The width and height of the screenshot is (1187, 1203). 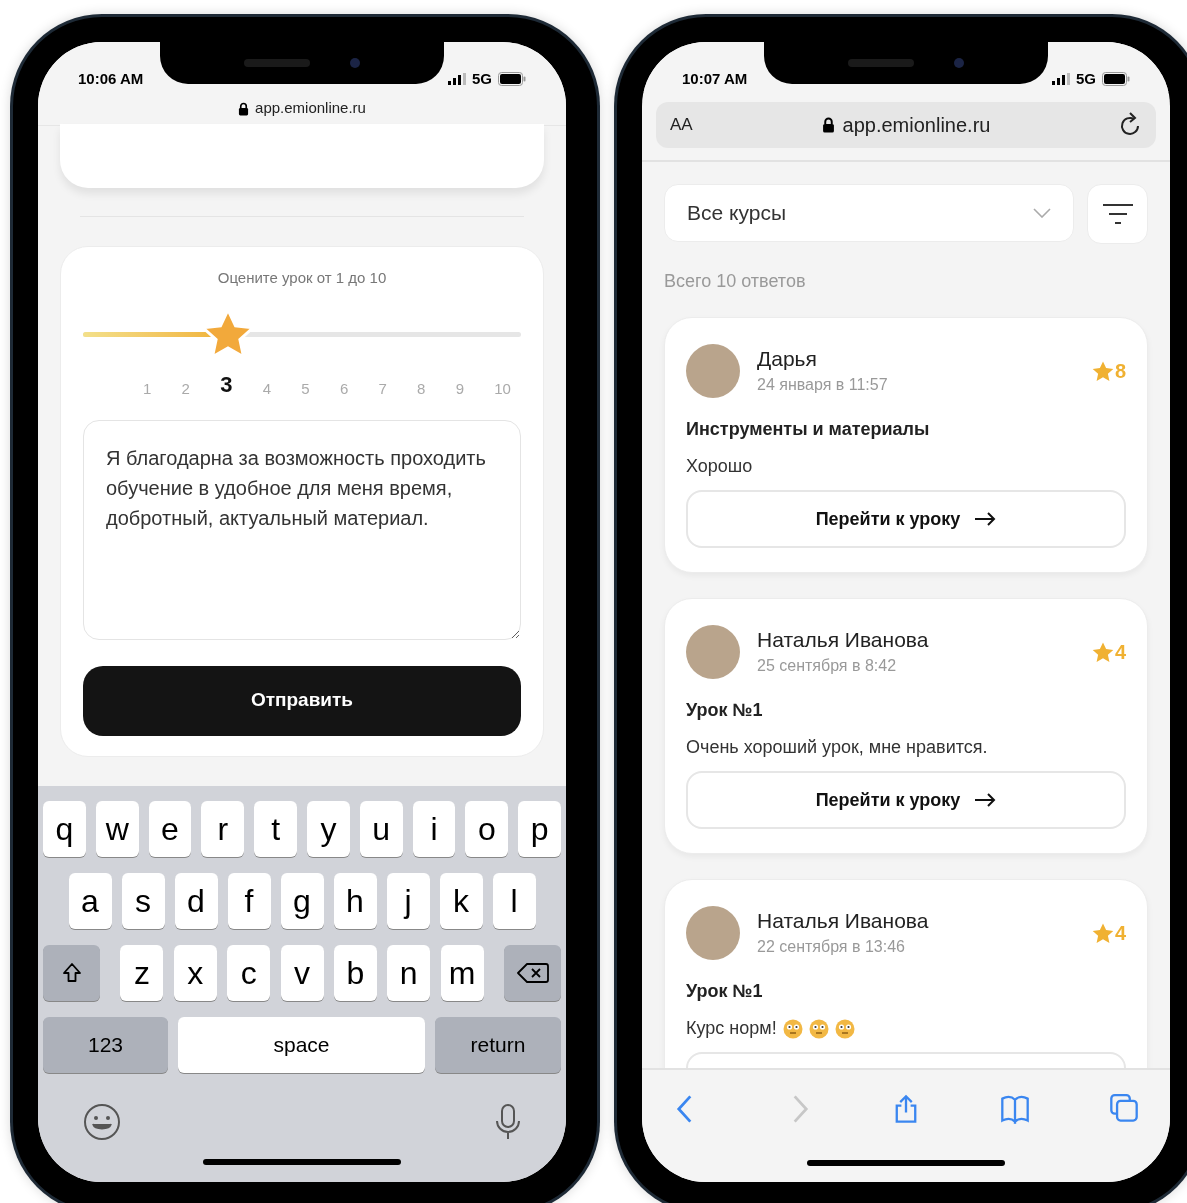 I want to click on filter-button, so click(x=1117, y=214).